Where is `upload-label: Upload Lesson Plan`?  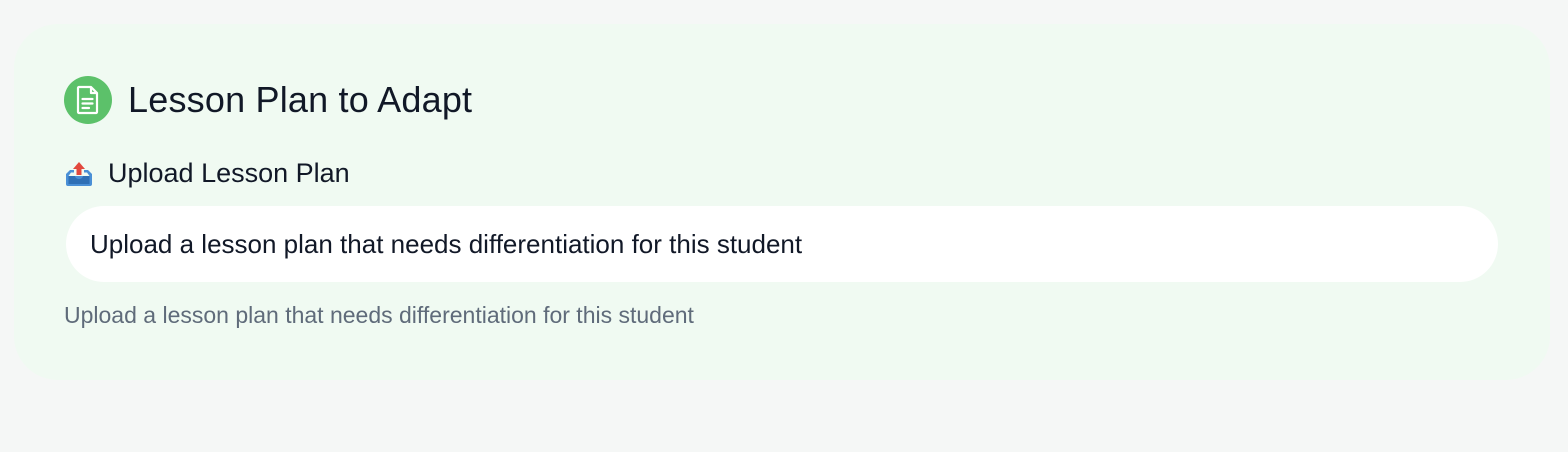 upload-label: Upload Lesson Plan is located at coordinates (229, 173).